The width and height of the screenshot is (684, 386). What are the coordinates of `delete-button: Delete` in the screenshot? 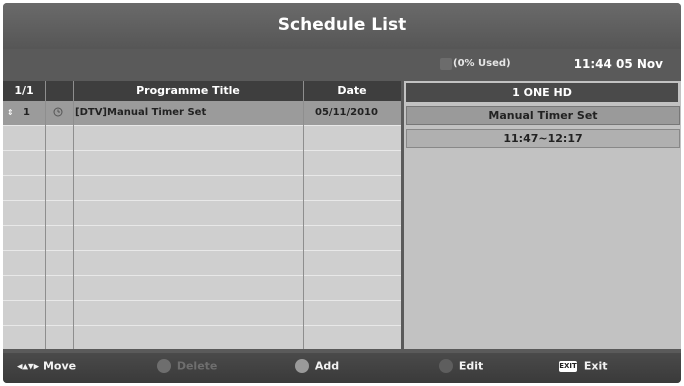 It's located at (187, 368).